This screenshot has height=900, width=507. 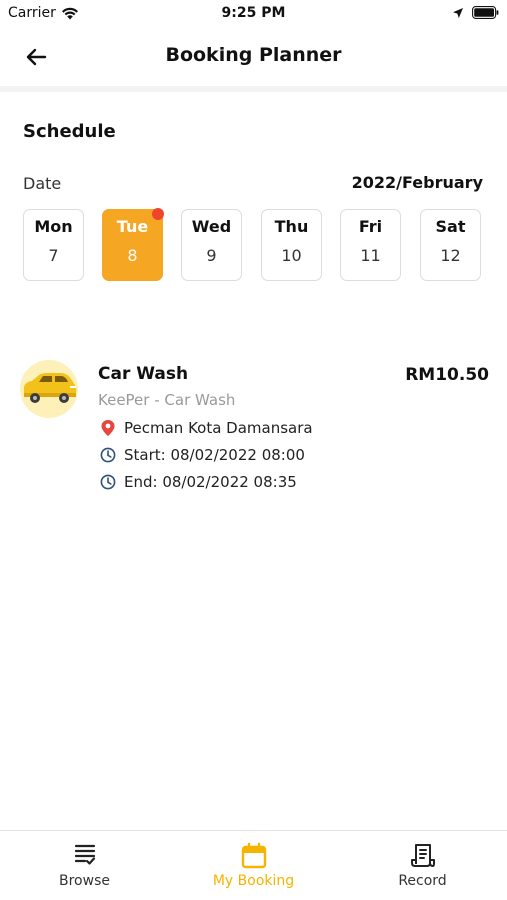 What do you see at coordinates (485, 12) in the screenshot?
I see `battery-icon` at bounding box center [485, 12].